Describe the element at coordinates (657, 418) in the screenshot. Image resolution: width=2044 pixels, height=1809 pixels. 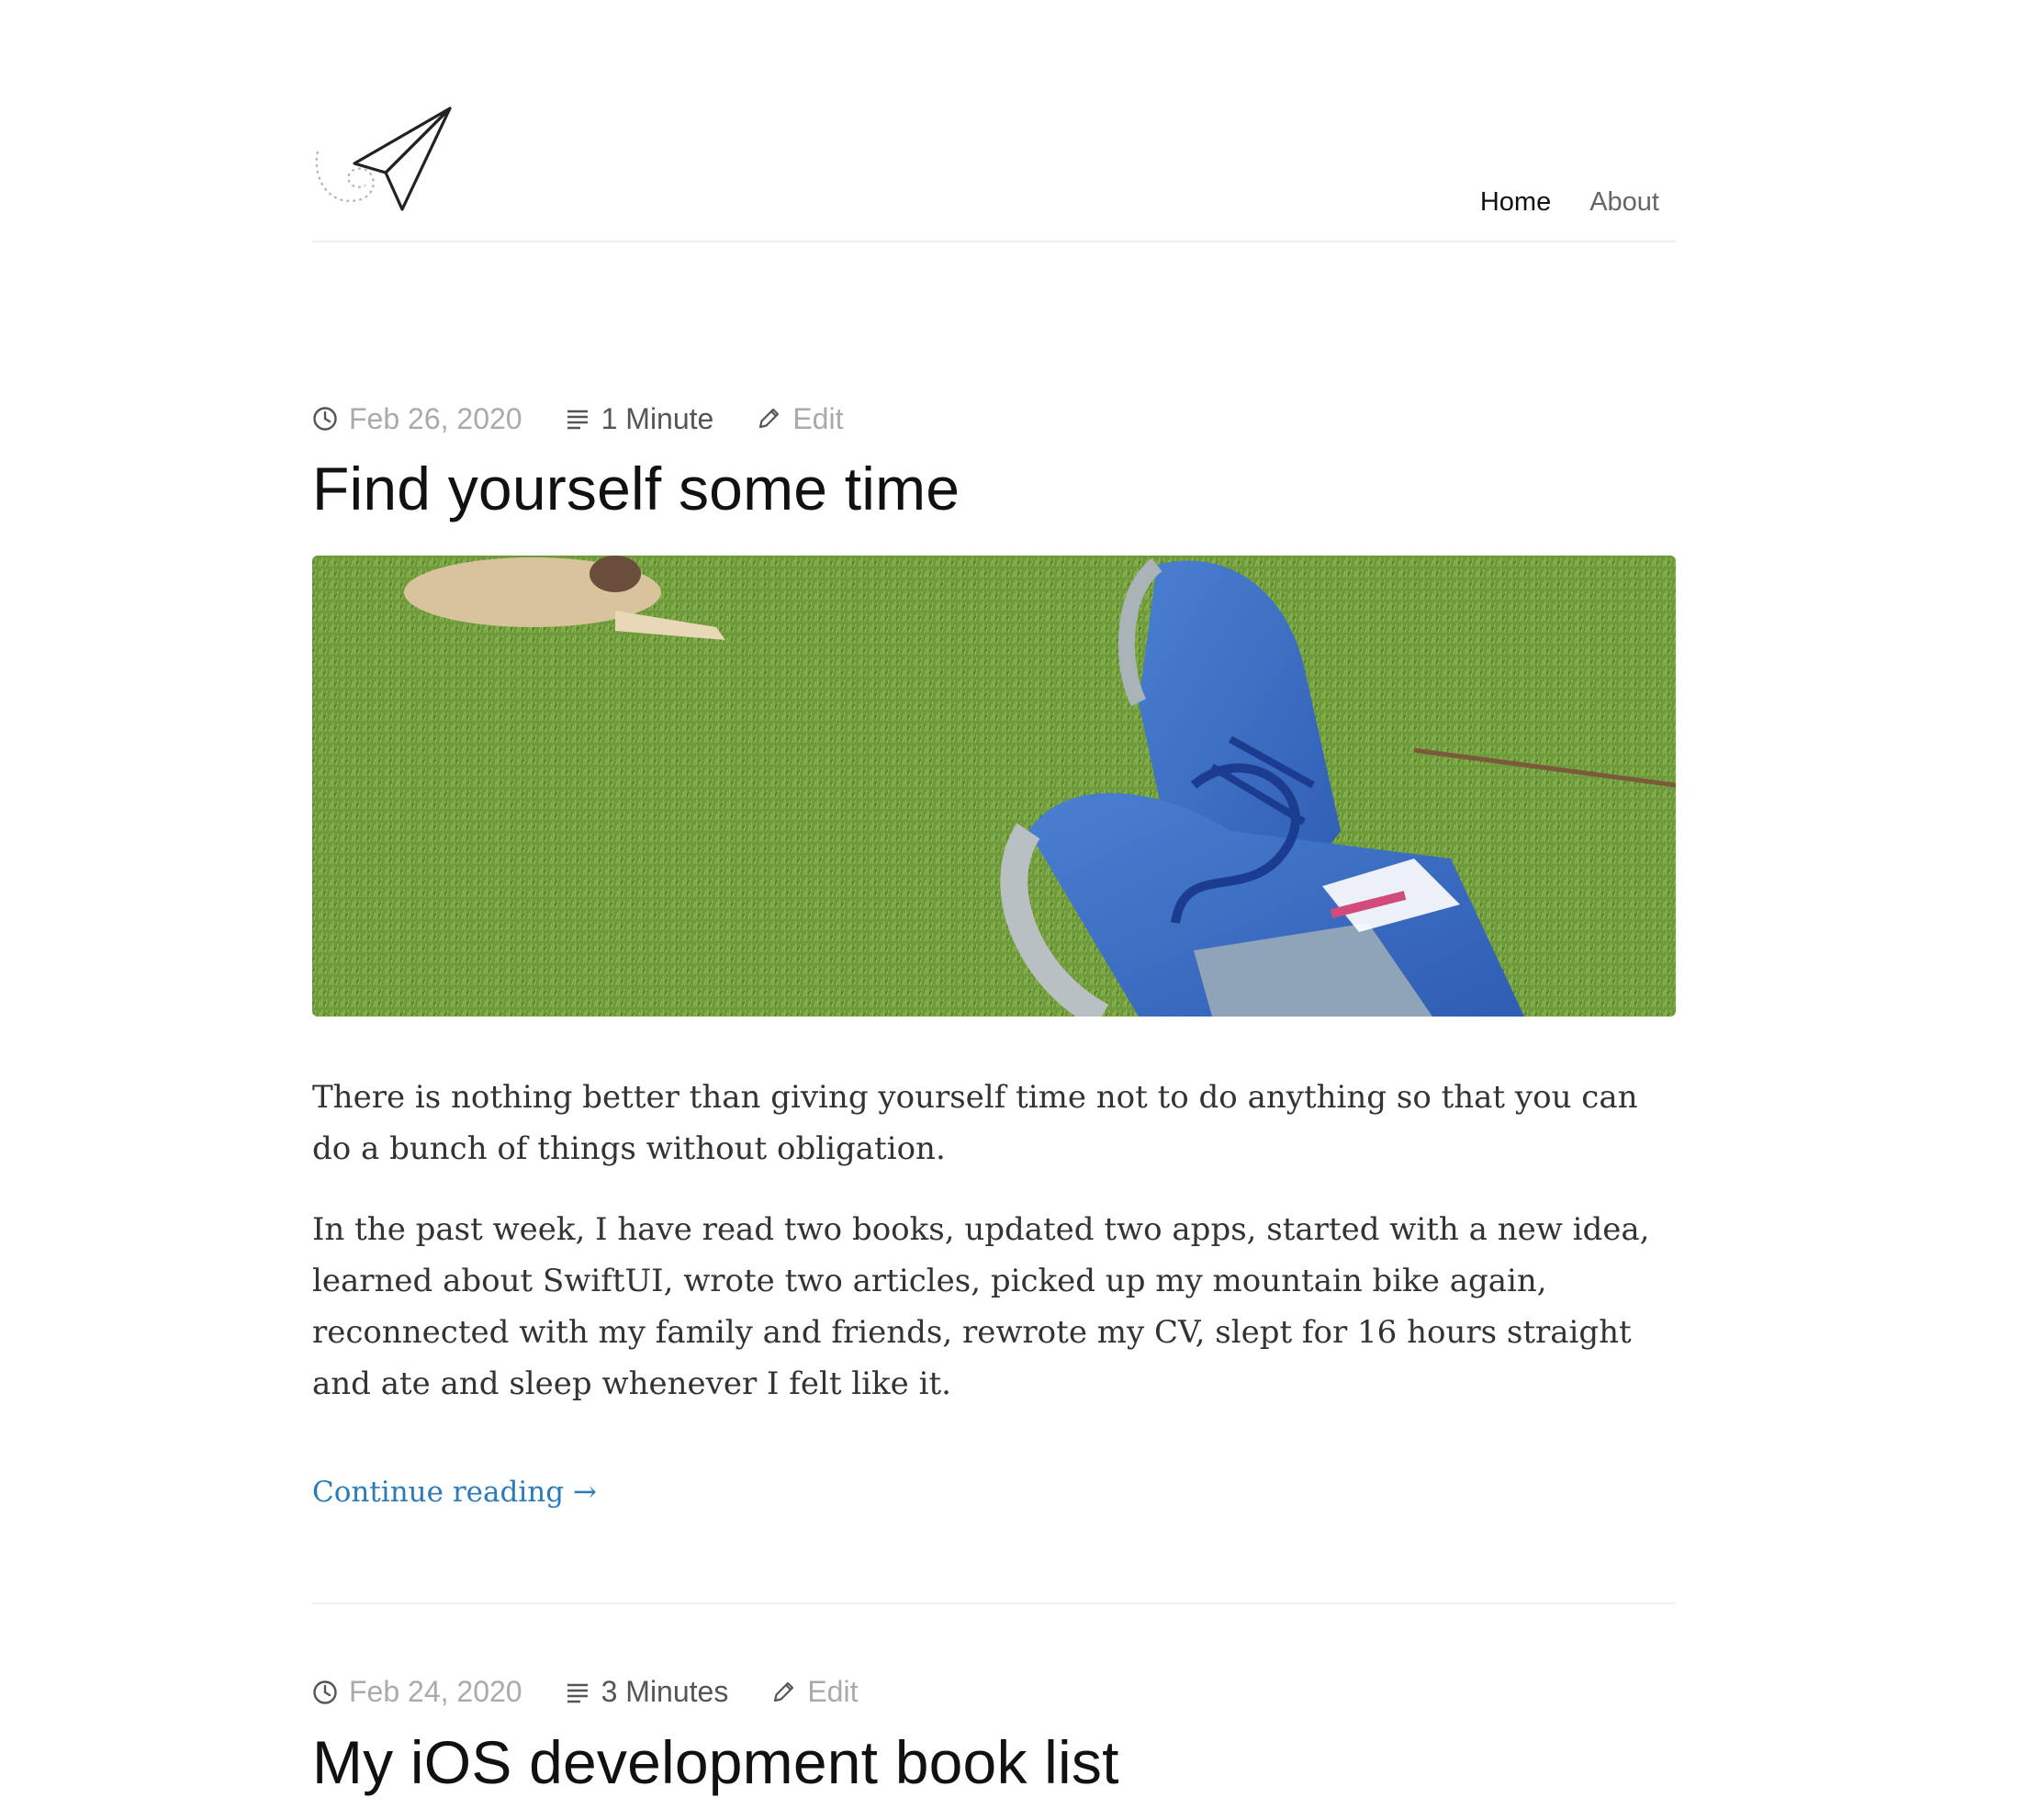
I see `post-read-time-text: 1 Minute` at that location.